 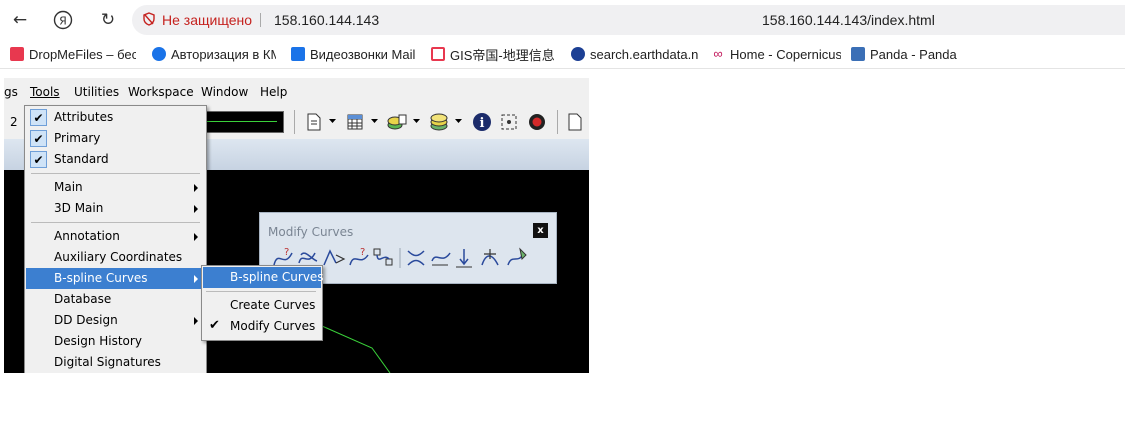 I want to click on bookmark-auth: Авторизация в КМ, so click(x=214, y=54).